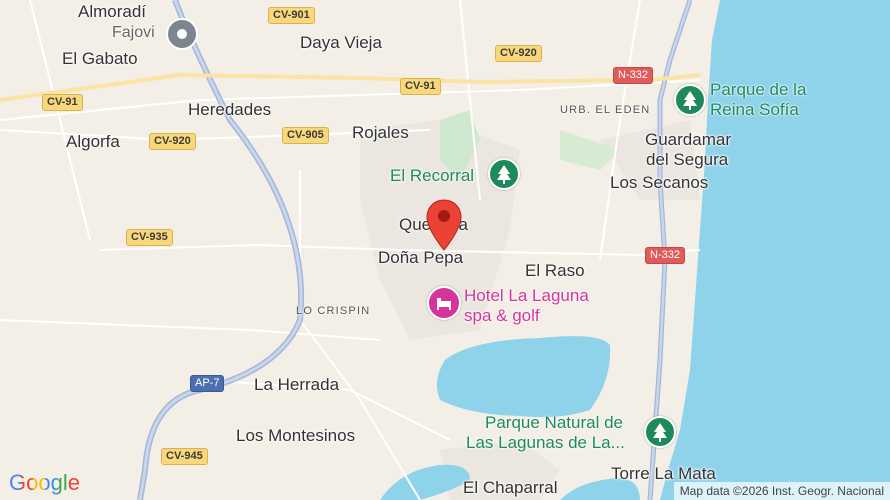 The width and height of the screenshot is (890, 500). Describe the element at coordinates (633, 75) in the screenshot. I see `road-shield-n332-top: N-332` at that location.